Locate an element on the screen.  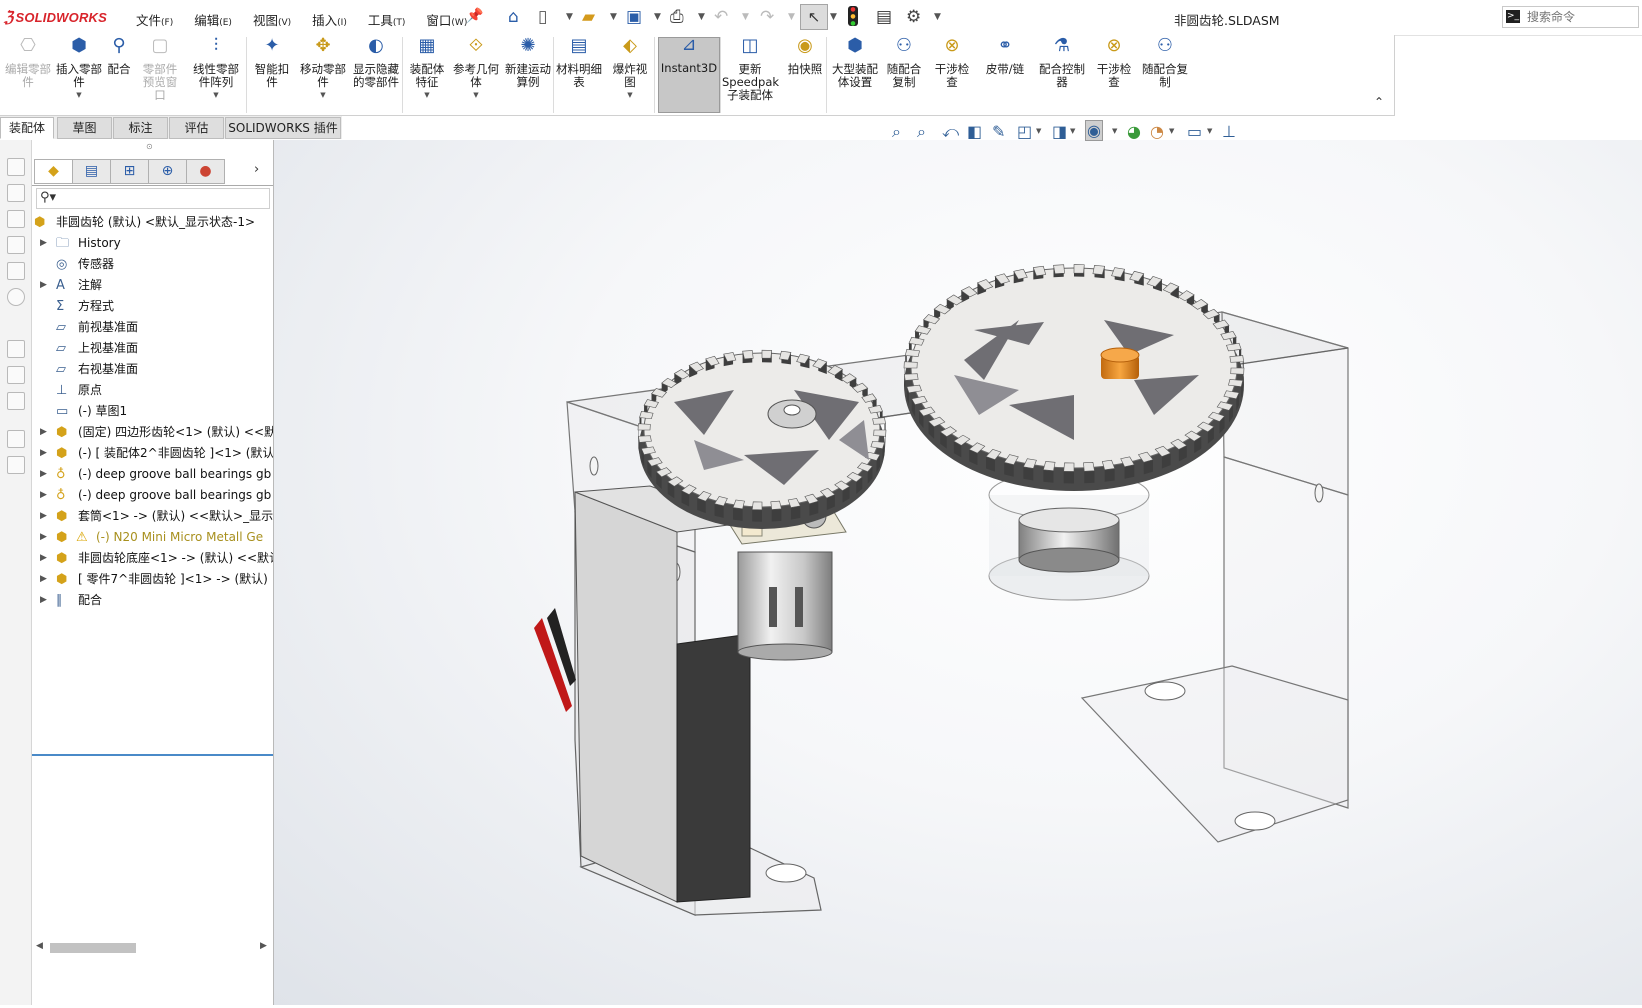
view-orientation-icon: ◰ is located at coordinates (1024, 131).